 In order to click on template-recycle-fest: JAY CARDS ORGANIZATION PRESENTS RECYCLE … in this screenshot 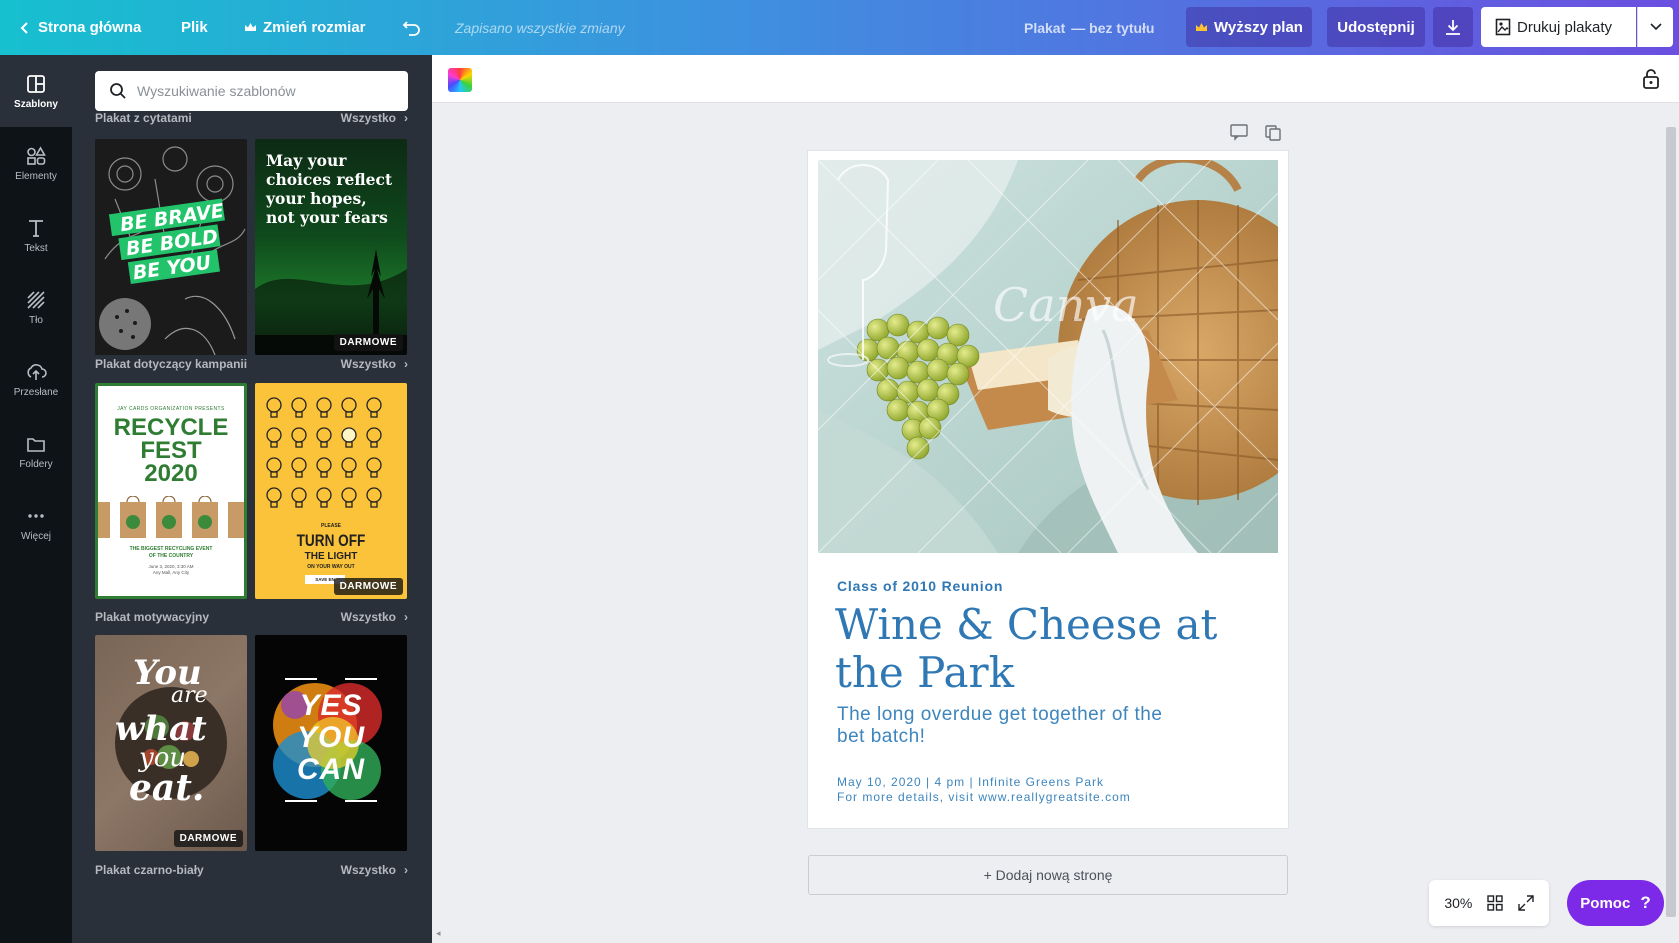, I will do `click(171, 491)`.